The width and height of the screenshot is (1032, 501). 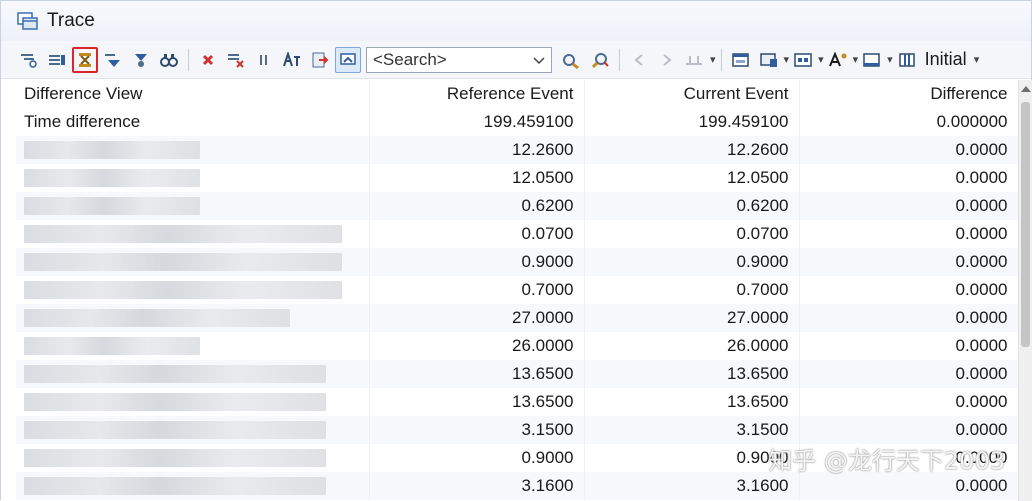 I want to click on left-margin, so click(x=8, y=290).